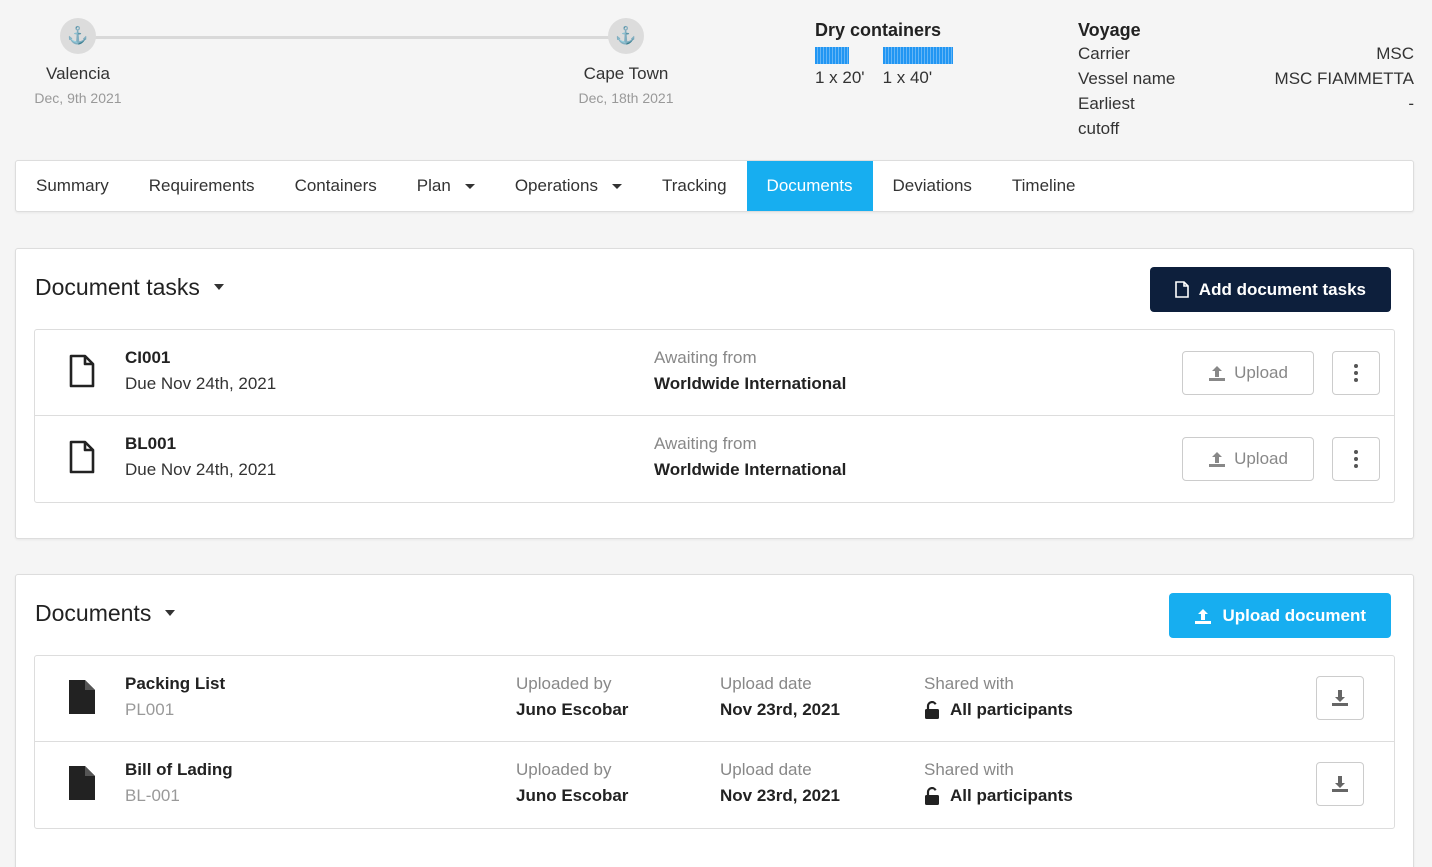 The height and width of the screenshot is (867, 1432). I want to click on voyage-key: Carrier, so click(1104, 53).